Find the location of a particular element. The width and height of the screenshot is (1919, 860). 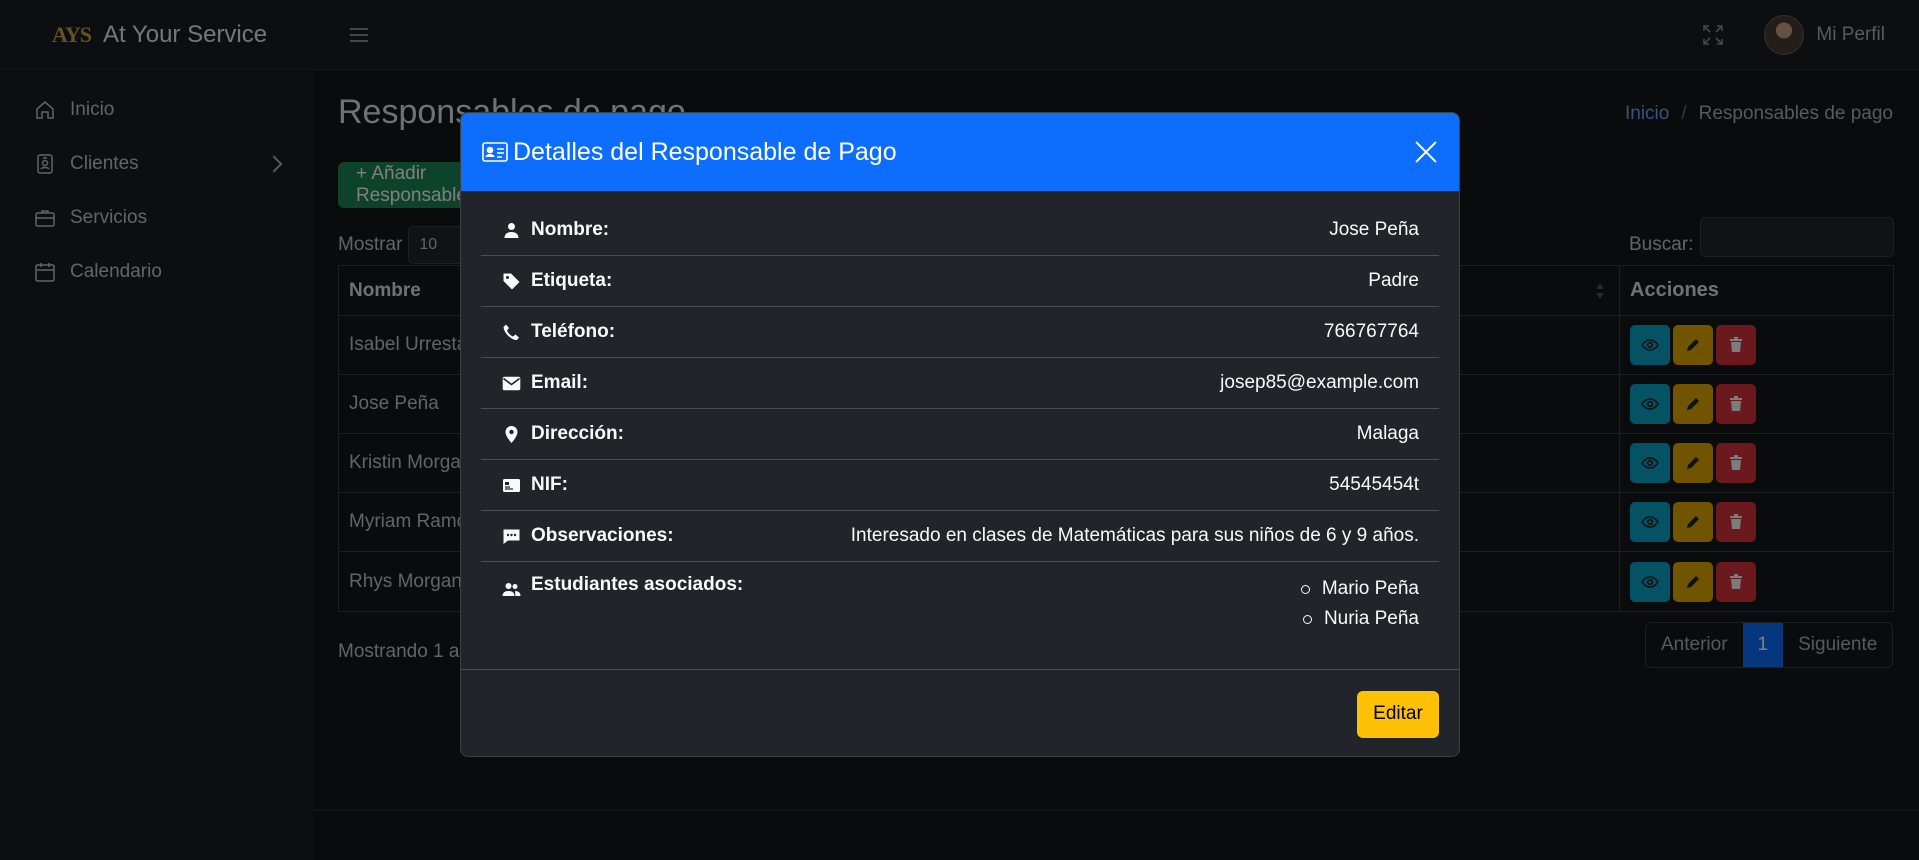

detail-label: Nombre: is located at coordinates (570, 229).